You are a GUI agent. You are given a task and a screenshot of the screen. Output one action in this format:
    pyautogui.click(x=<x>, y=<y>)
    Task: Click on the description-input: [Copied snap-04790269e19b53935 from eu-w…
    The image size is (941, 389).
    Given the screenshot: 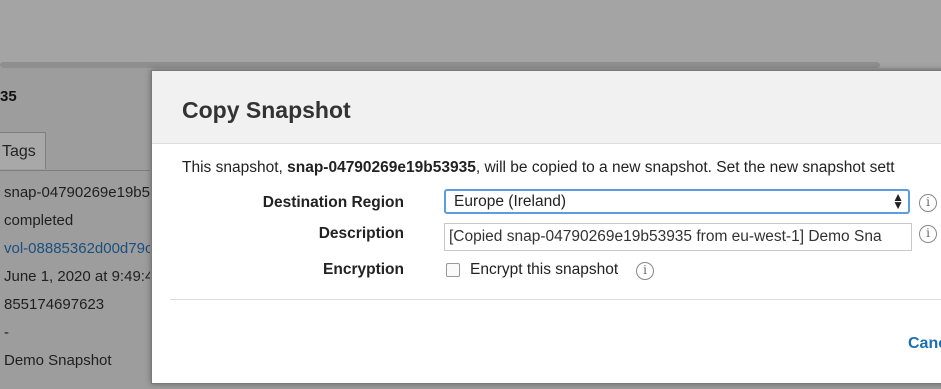 What is the action you would take?
    pyautogui.click(x=678, y=237)
    